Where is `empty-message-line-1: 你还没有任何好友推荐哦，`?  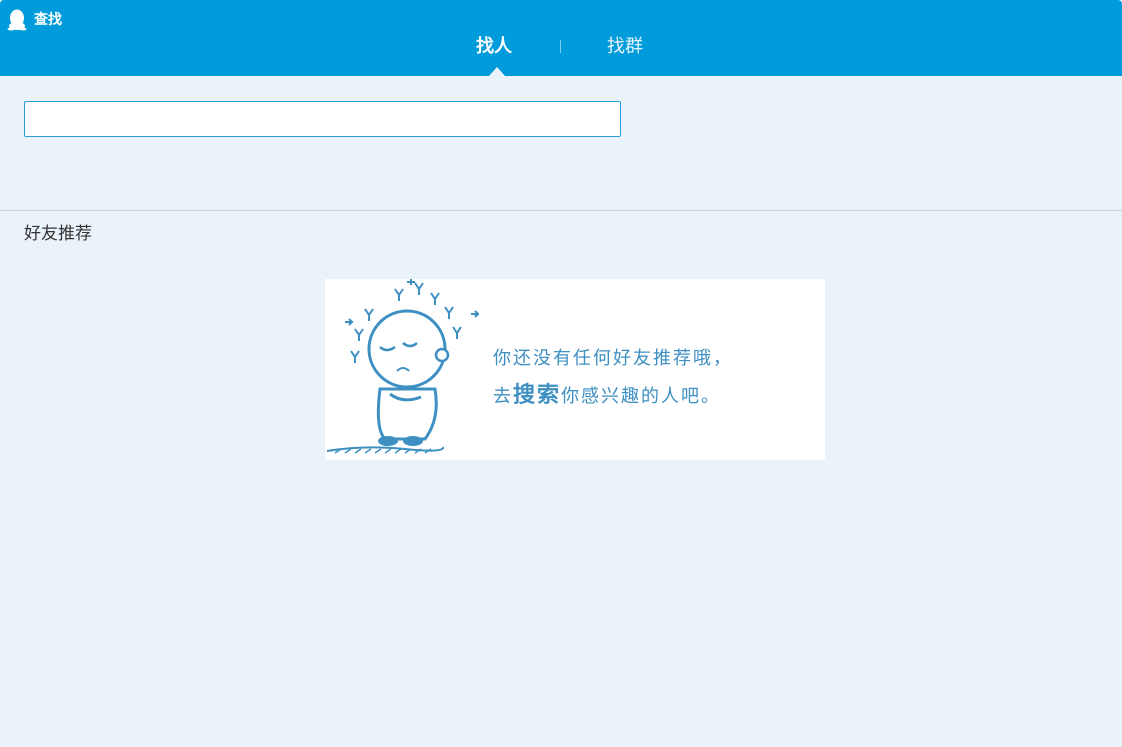 empty-message-line-1: 你还没有任何好友推荐哦， is located at coordinates (613, 358).